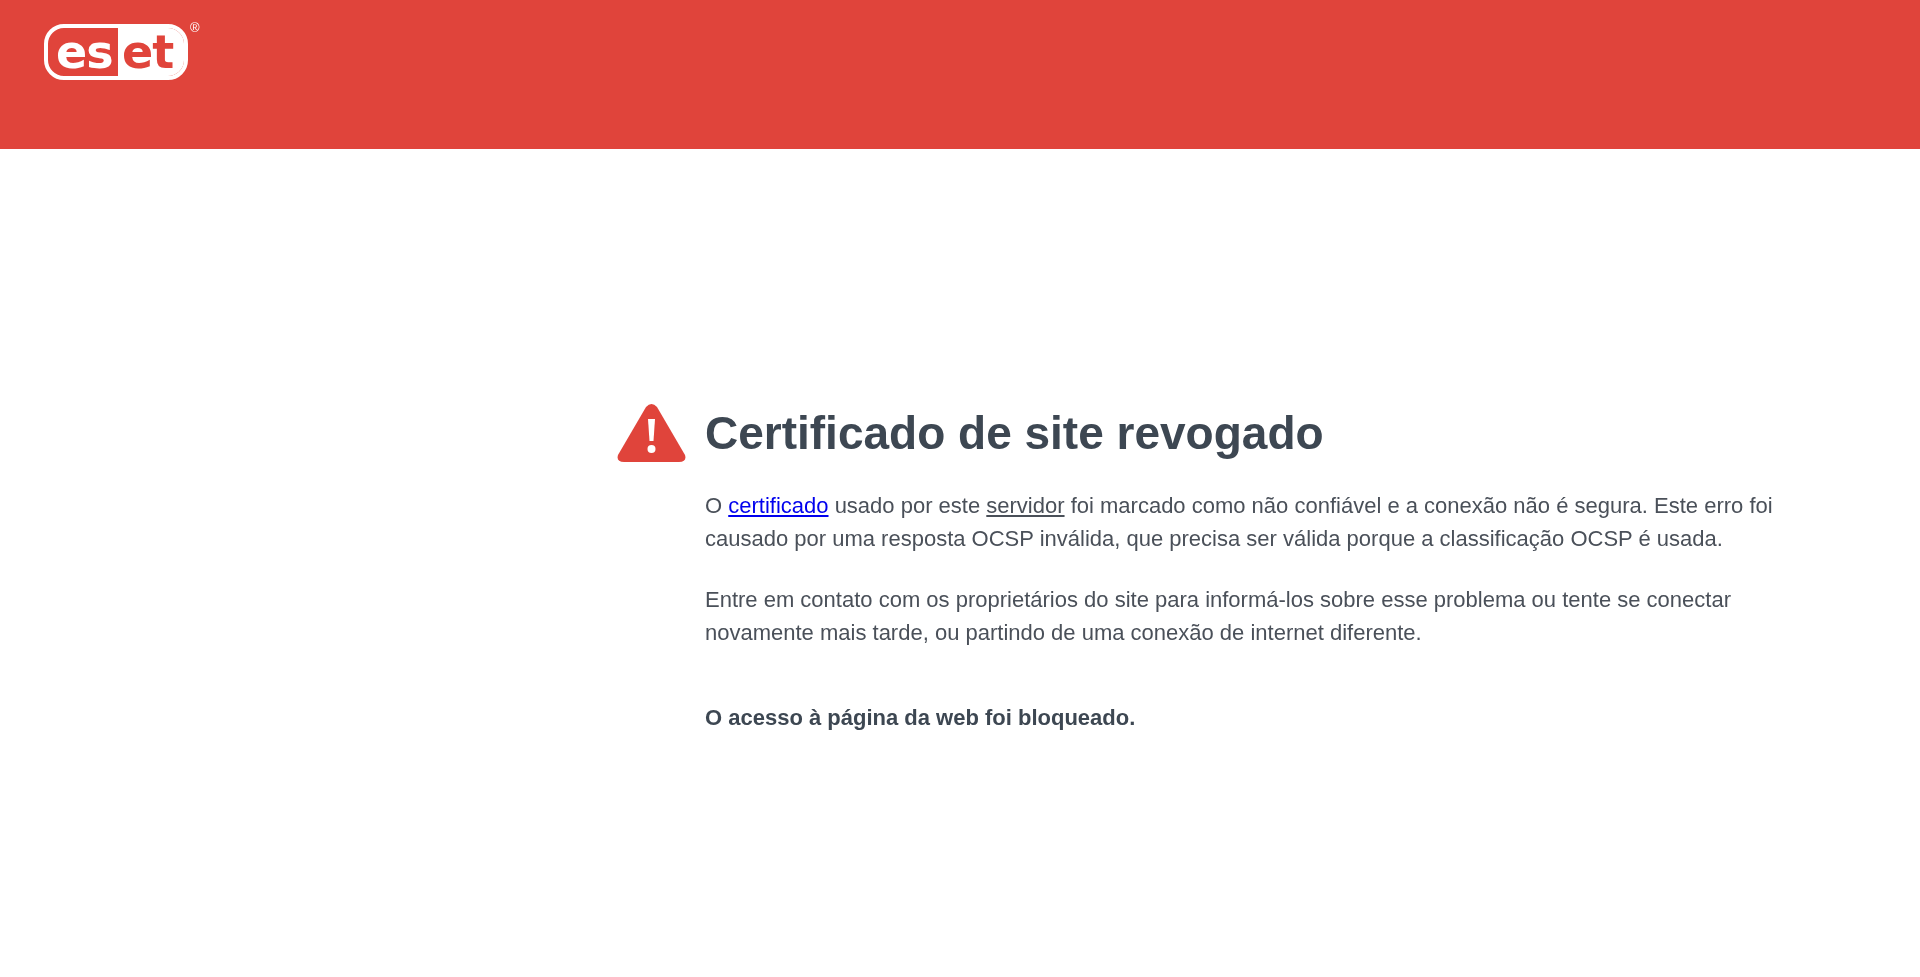 This screenshot has height=977, width=1920. Describe the element at coordinates (1015, 433) in the screenshot. I see `page-title: Certificado de site revogado` at that location.